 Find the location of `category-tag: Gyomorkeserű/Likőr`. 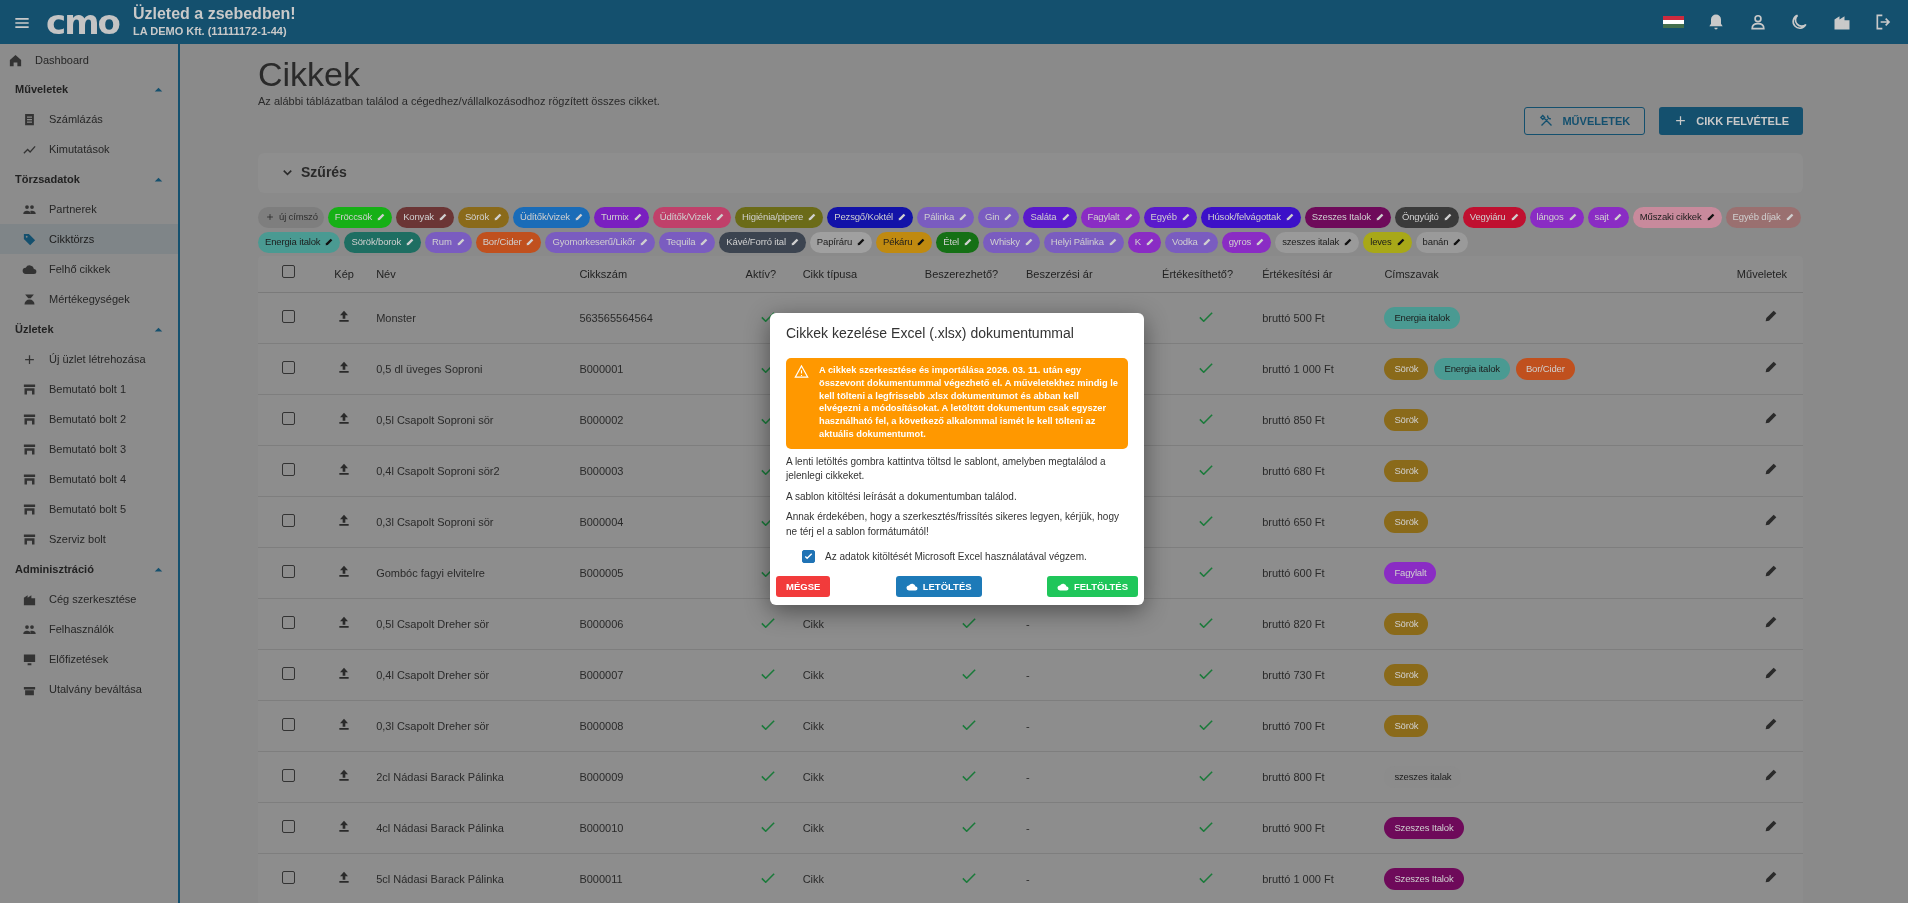

category-tag: Gyomorkeserű/Likőr is located at coordinates (600, 242).